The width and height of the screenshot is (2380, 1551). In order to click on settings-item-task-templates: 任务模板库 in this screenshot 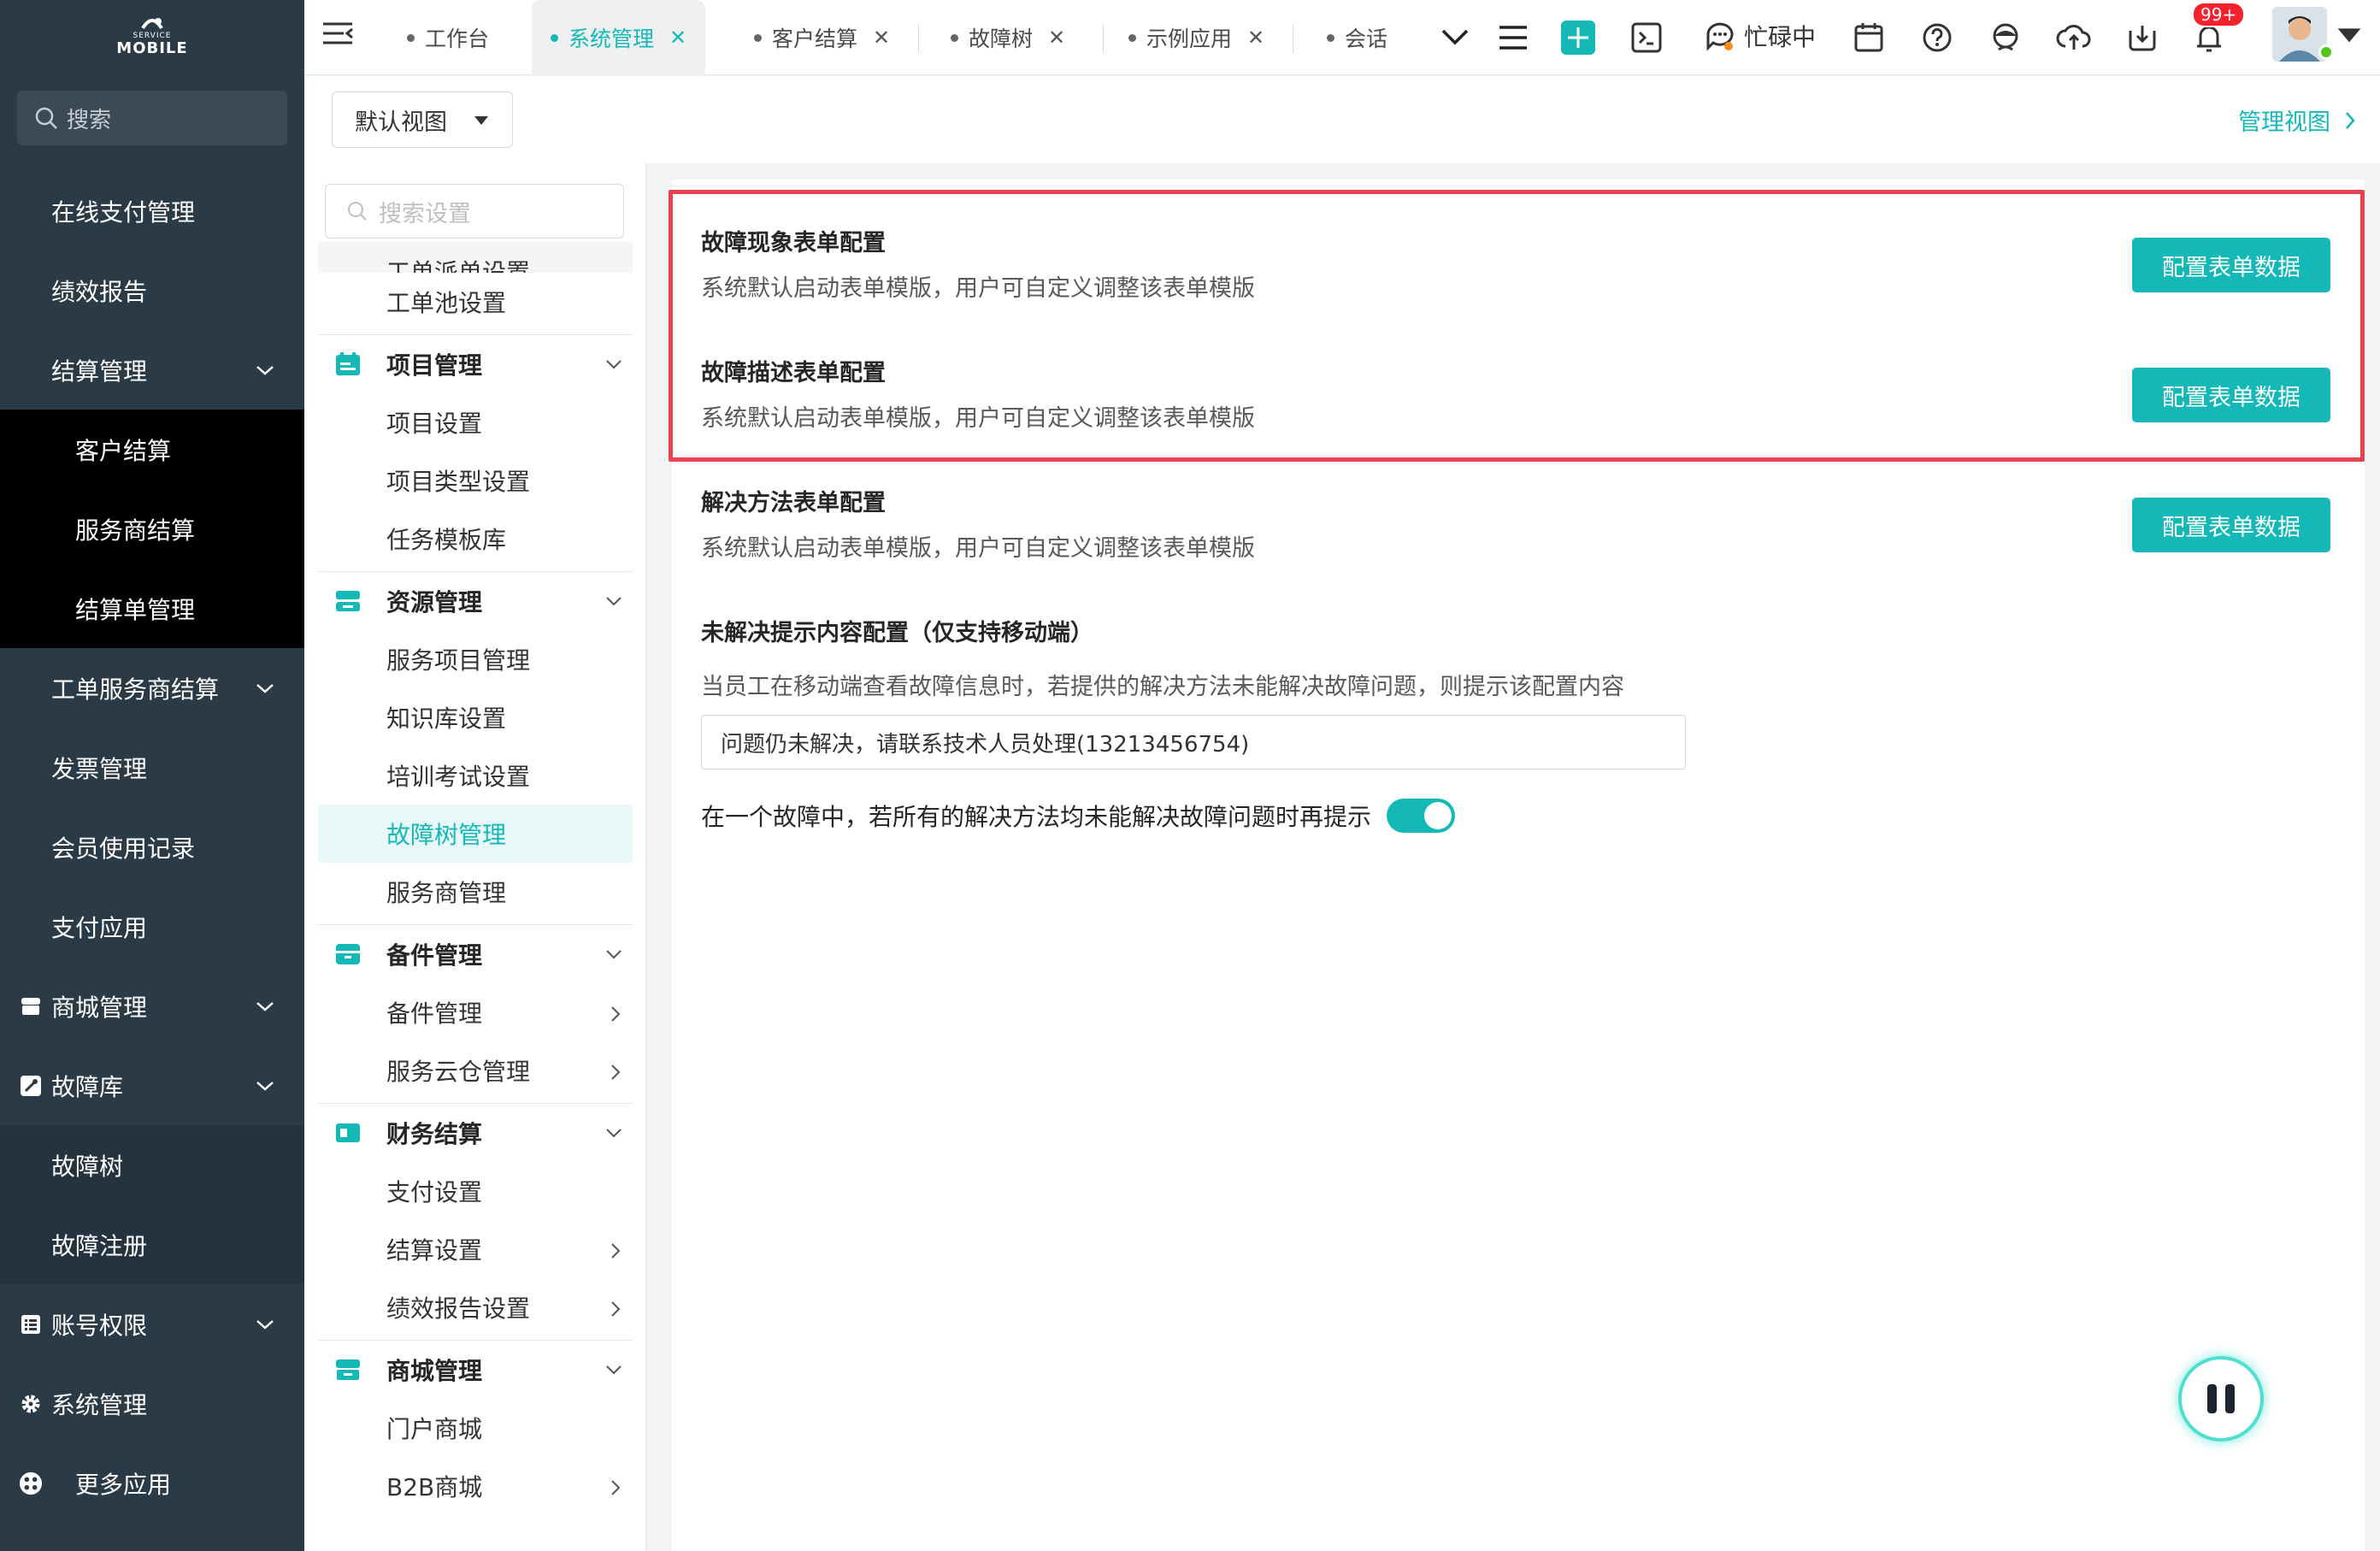, I will do `click(474, 539)`.